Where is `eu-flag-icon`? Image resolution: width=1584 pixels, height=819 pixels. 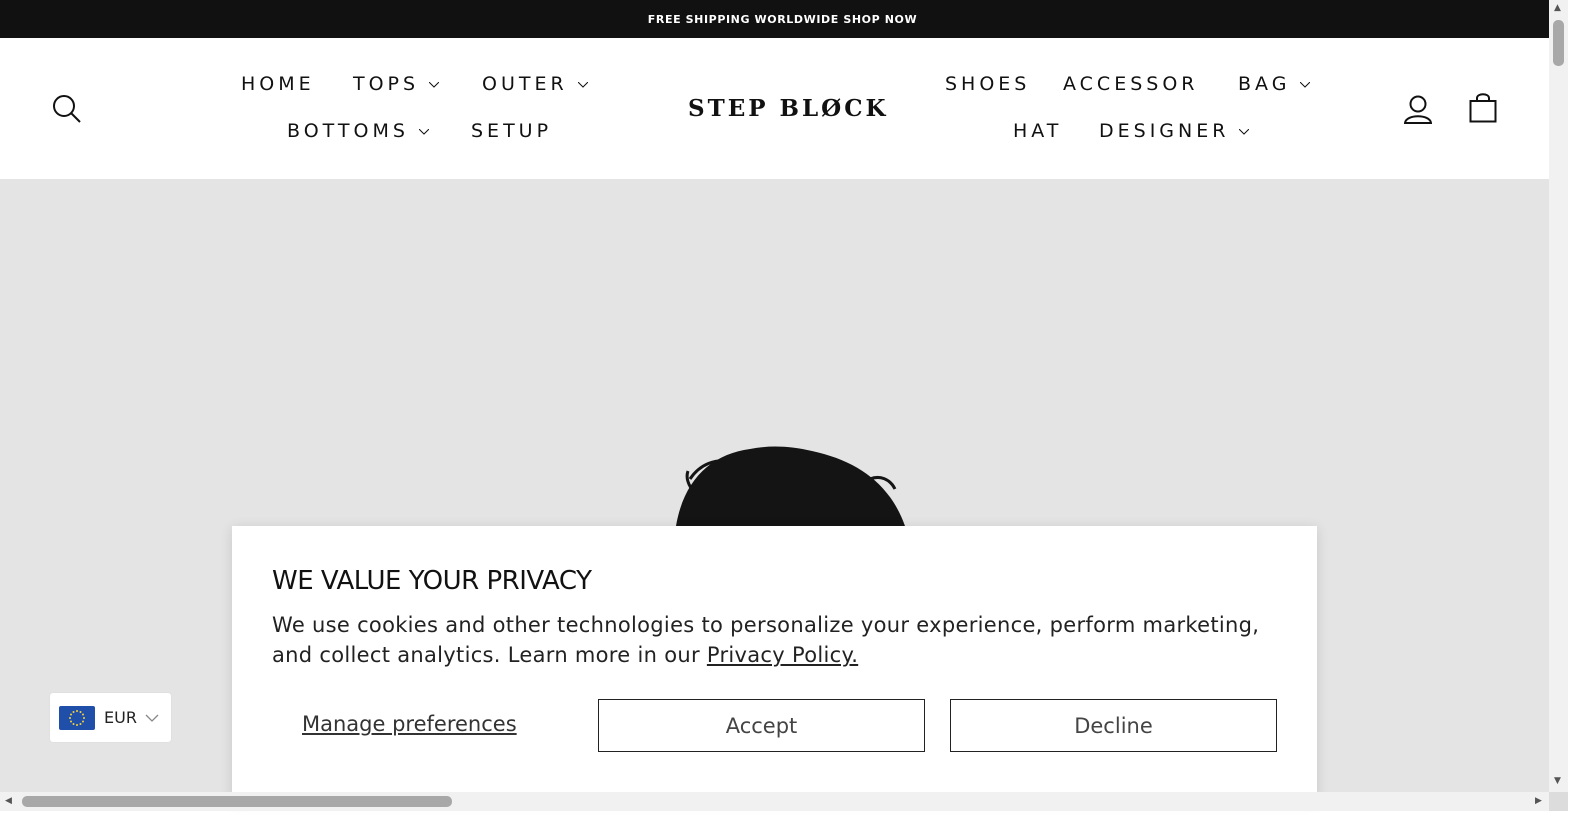
eu-flag-icon is located at coordinates (77, 717).